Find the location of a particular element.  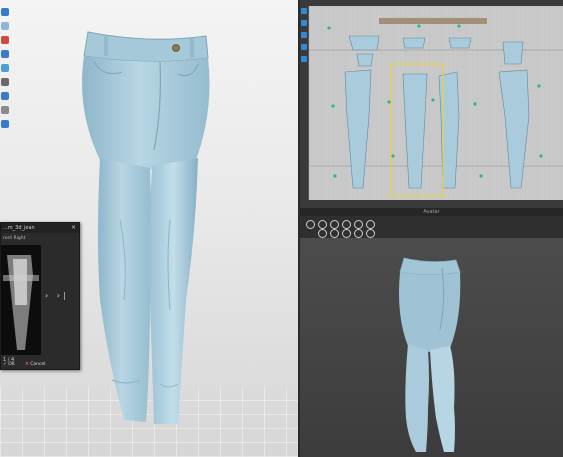

avatar-toolbar is located at coordinates (431, 227).